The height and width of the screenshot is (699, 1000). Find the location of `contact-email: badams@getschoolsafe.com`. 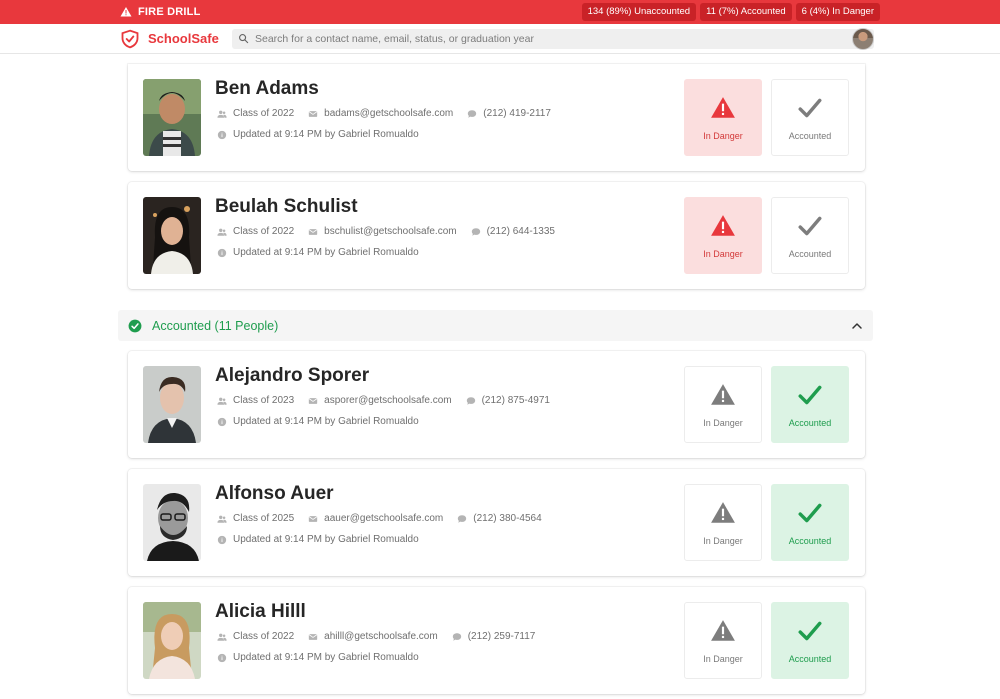

contact-email: badams@getschoolsafe.com is located at coordinates (388, 113).